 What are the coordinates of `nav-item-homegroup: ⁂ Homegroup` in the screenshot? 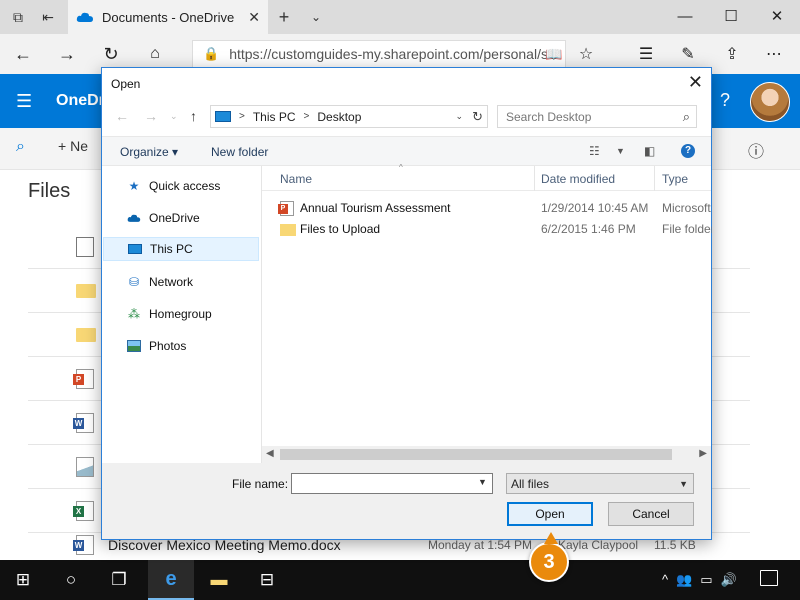 It's located at (181, 314).